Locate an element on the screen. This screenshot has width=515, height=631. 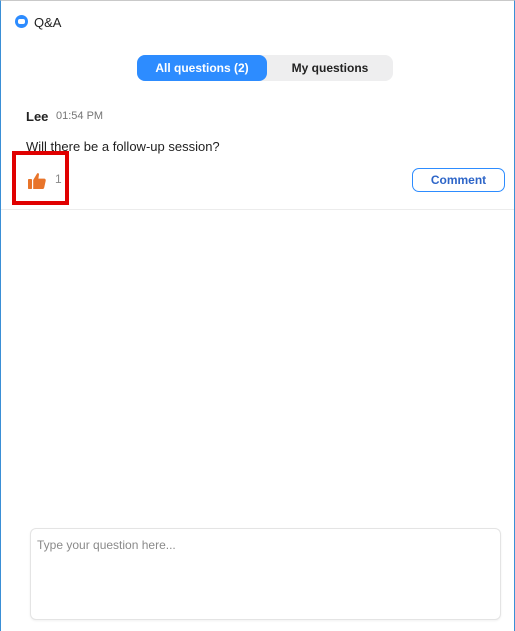
tab-my-questions: My questions is located at coordinates (330, 68).